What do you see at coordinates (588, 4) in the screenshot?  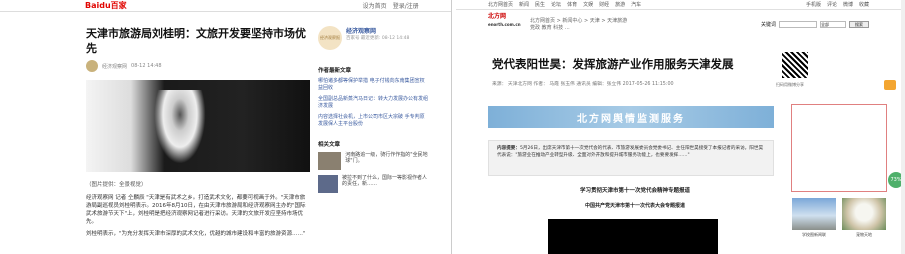 I see `nav-link: 文娱` at bounding box center [588, 4].